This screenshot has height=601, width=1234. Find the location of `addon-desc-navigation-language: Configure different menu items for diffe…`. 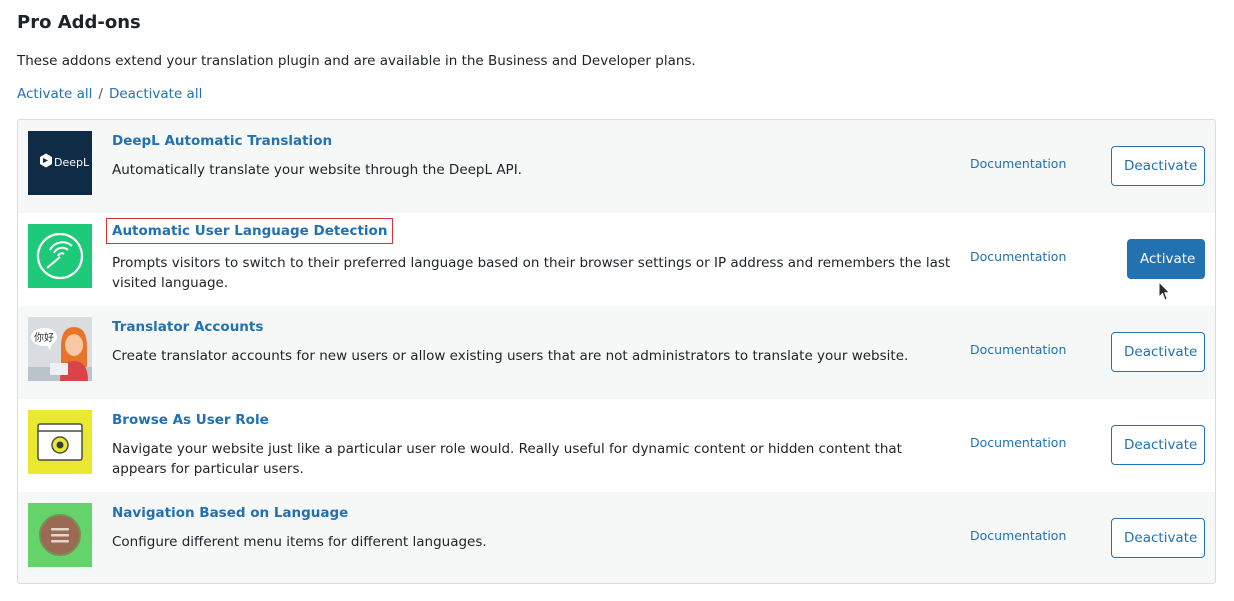

addon-desc-navigation-language: Configure different menu items for diffe… is located at coordinates (299, 542).